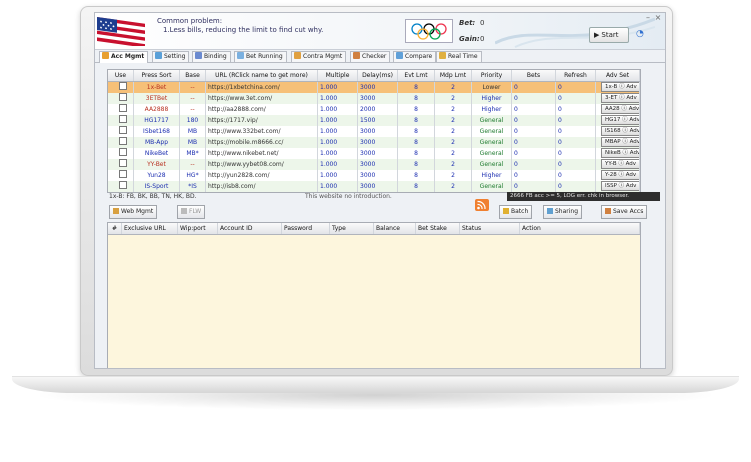 This screenshot has width=751, height=462. Describe the element at coordinates (613, 153) in the screenshot. I see `adv-code: NikeB` at that location.